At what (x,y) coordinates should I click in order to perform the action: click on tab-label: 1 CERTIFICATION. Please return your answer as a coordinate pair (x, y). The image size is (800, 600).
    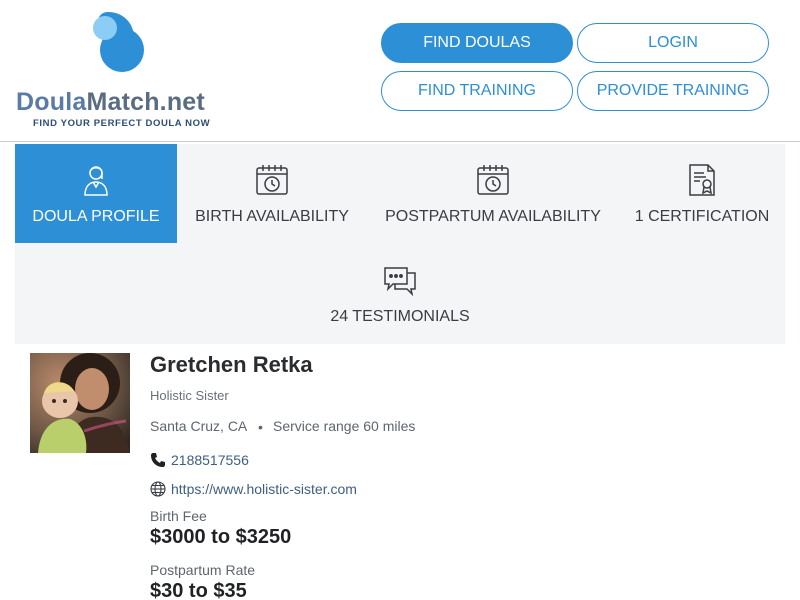
    Looking at the image, I should click on (702, 216).